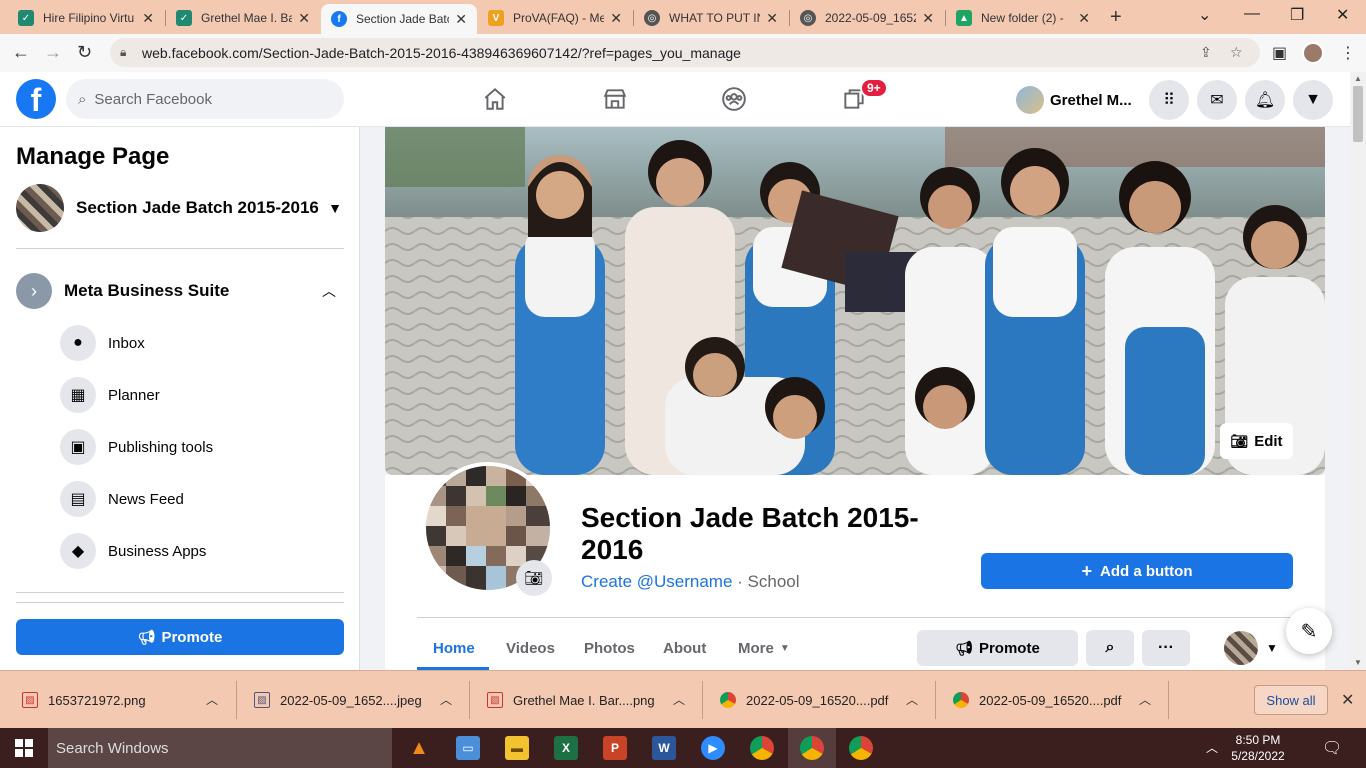 The height and width of the screenshot is (768, 1366). What do you see at coordinates (84, 52) in the screenshot?
I see `reload-icon: ↻` at bounding box center [84, 52].